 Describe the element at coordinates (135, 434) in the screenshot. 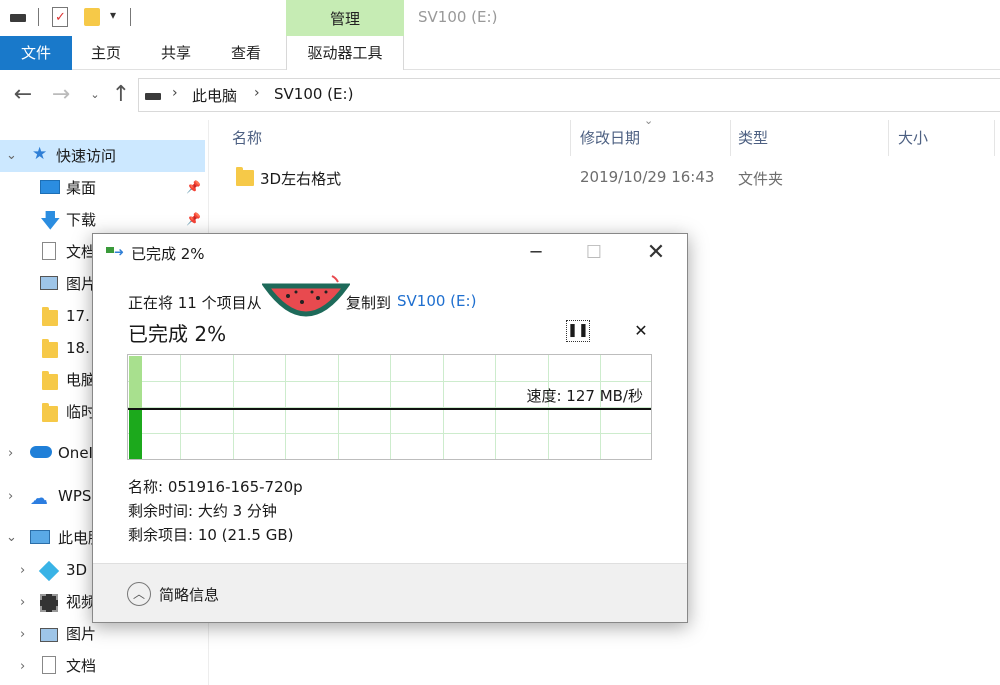

I see `speed-fill` at that location.